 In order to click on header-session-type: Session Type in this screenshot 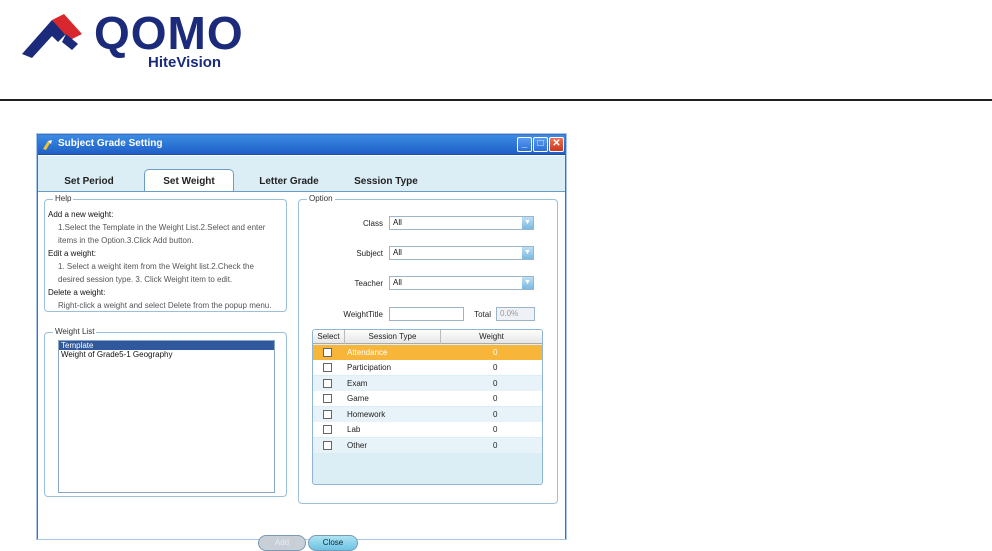, I will do `click(393, 337)`.